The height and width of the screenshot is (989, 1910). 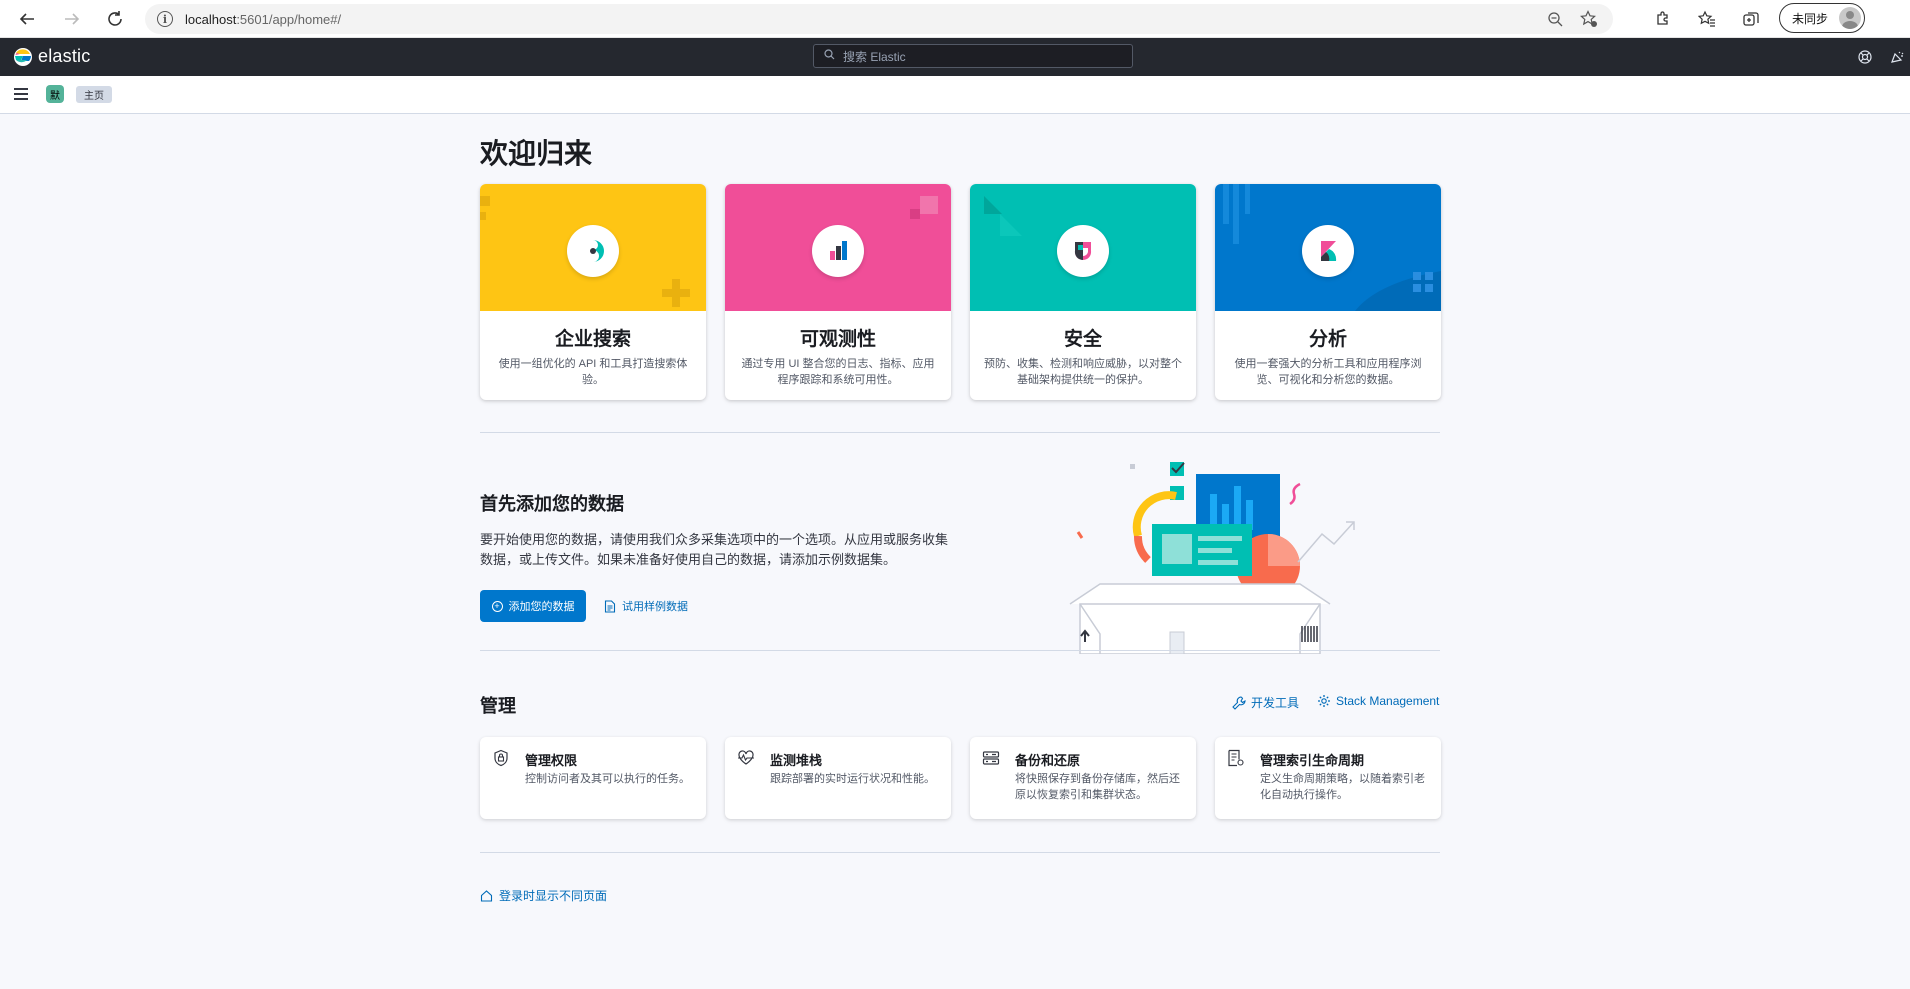 I want to click on solution-card-observability: 可观测性 通过专用 UI 整合您的日志、指标、应用程序跟踪和系统可用性。, so click(x=838, y=292).